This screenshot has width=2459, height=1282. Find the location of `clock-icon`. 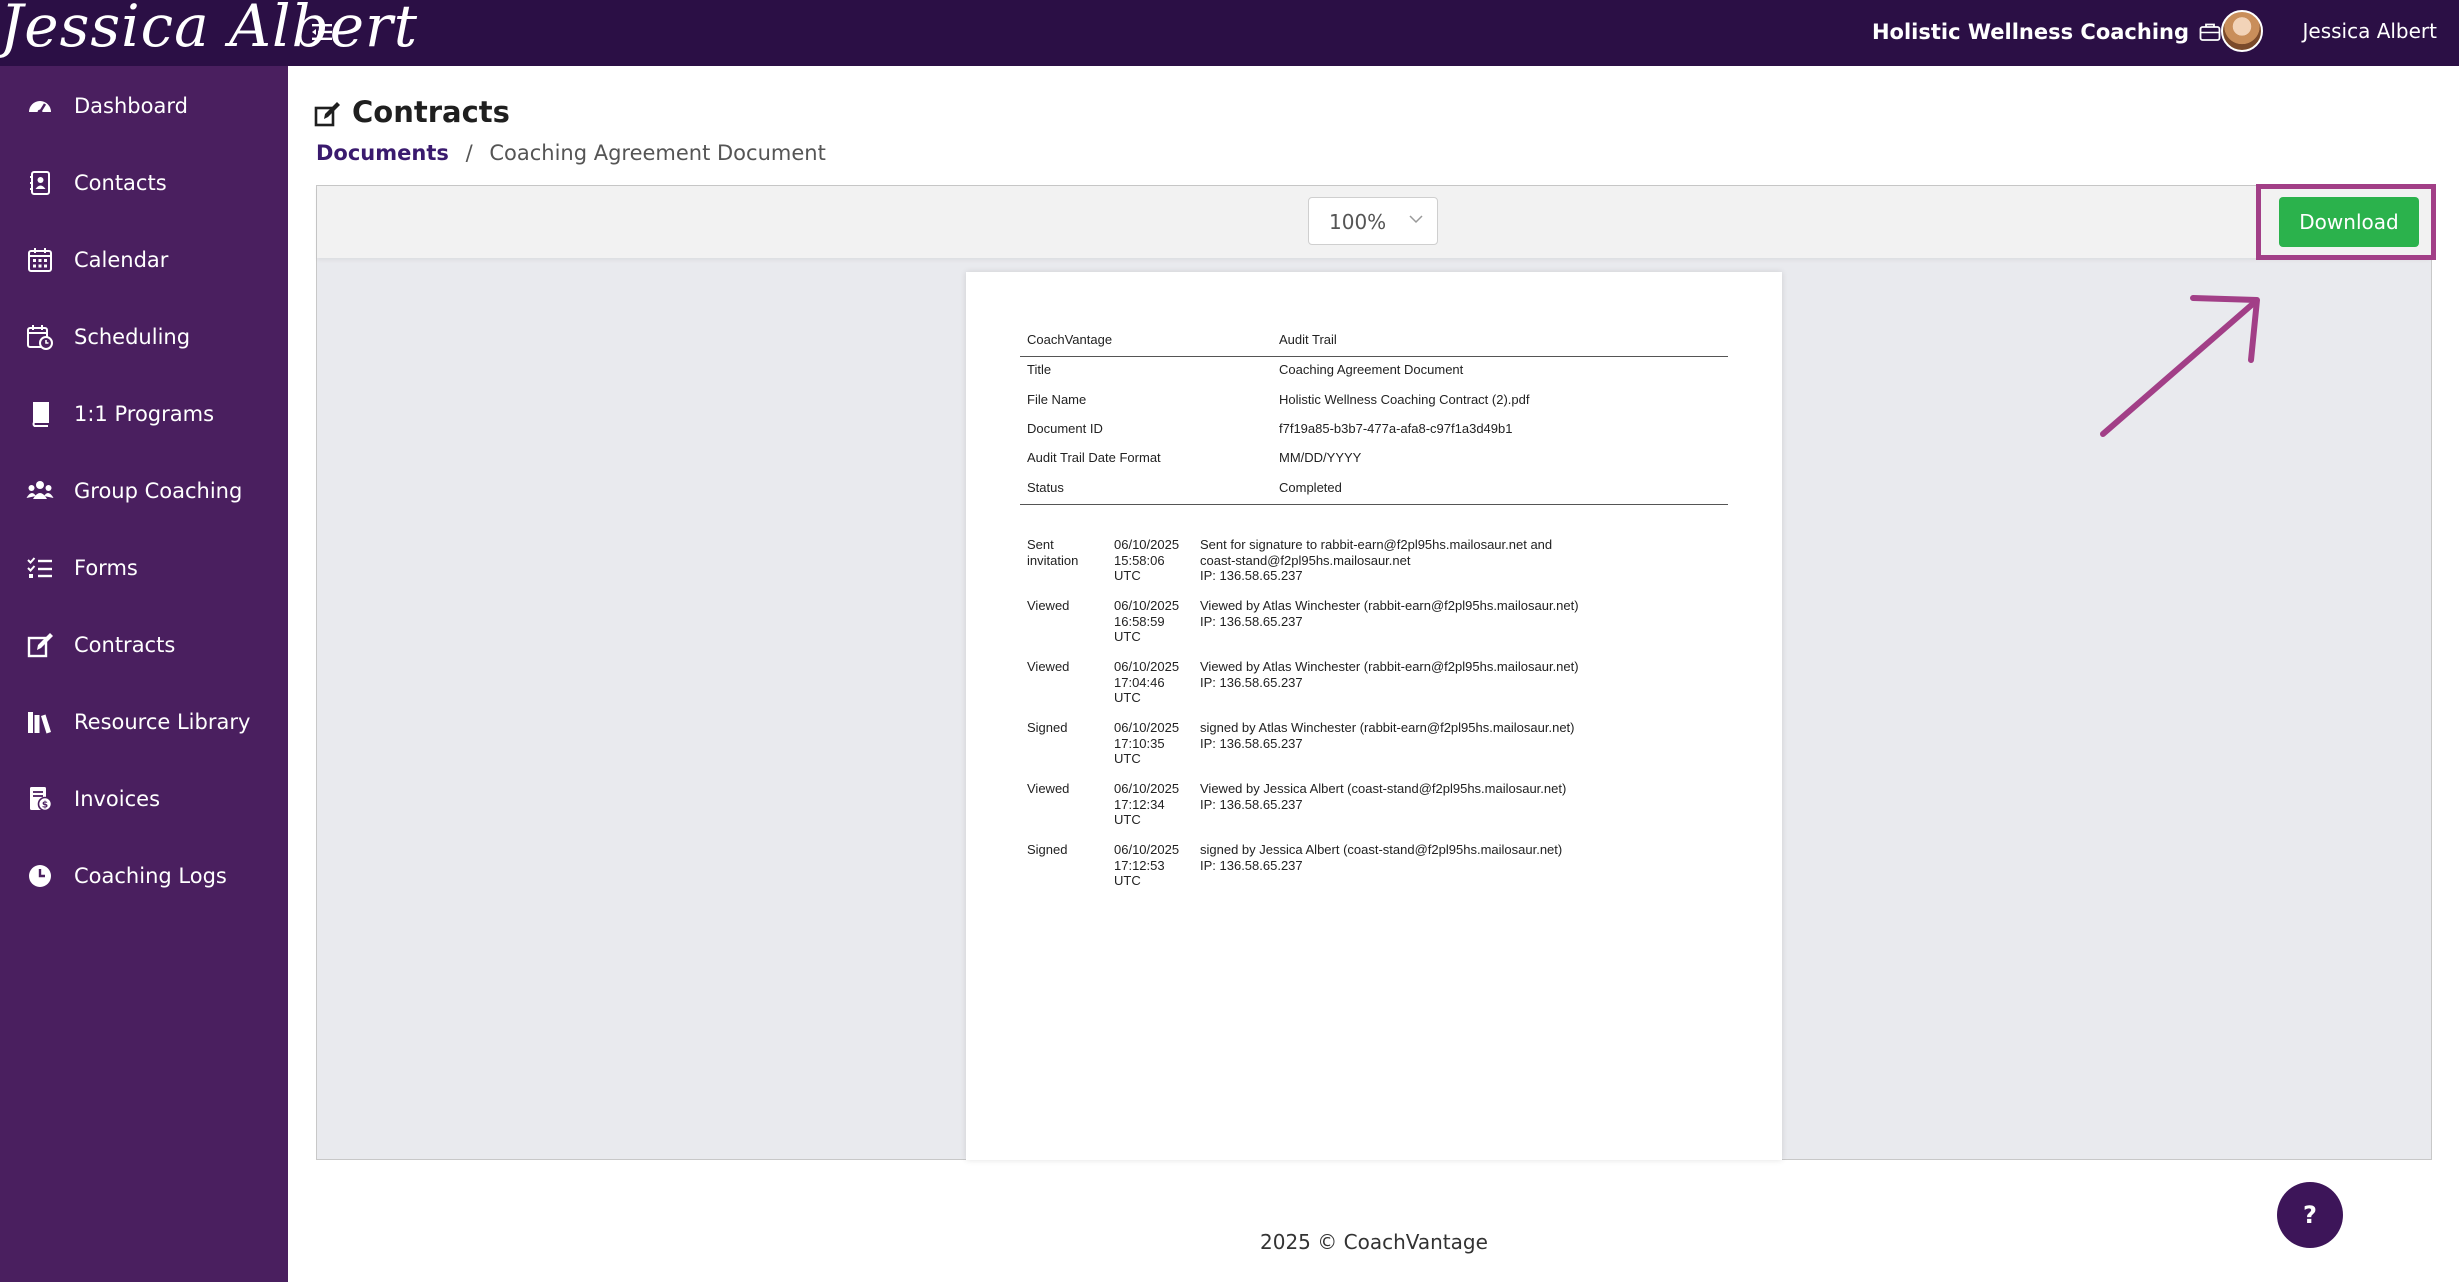

clock-icon is located at coordinates (40, 876).